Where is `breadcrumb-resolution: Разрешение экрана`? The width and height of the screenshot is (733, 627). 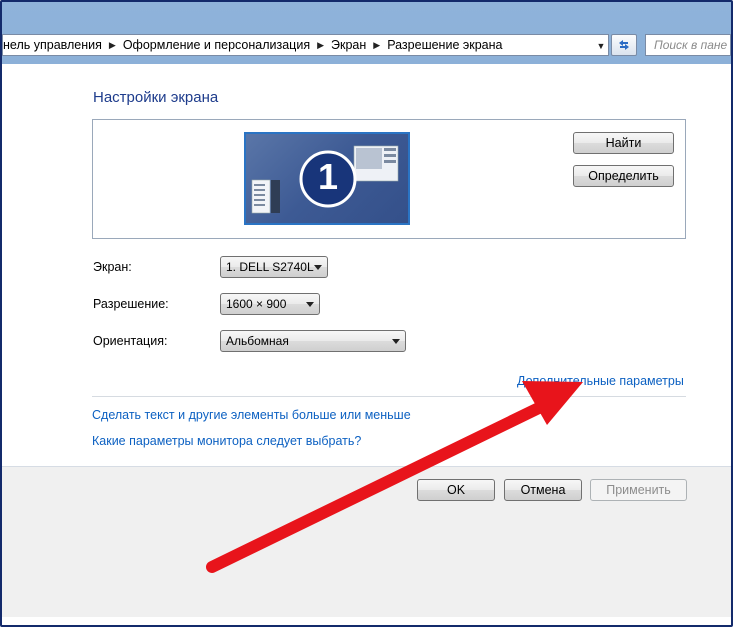 breadcrumb-resolution: Разрешение экрана is located at coordinates (444, 45).